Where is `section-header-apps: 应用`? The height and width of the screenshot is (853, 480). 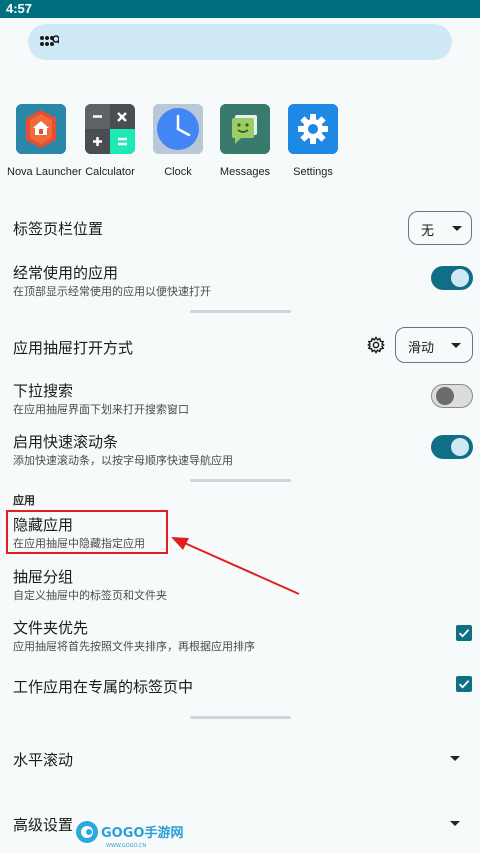
section-header-apps: 应用 is located at coordinates (24, 500).